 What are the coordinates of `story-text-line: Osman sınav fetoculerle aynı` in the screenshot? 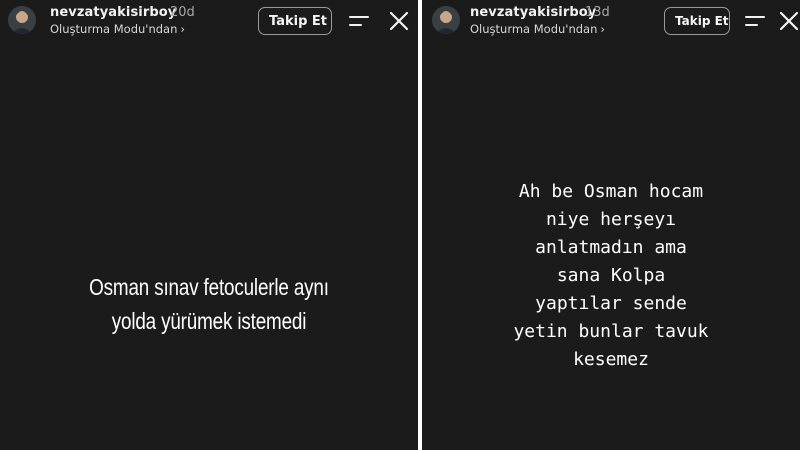 It's located at (209, 287).